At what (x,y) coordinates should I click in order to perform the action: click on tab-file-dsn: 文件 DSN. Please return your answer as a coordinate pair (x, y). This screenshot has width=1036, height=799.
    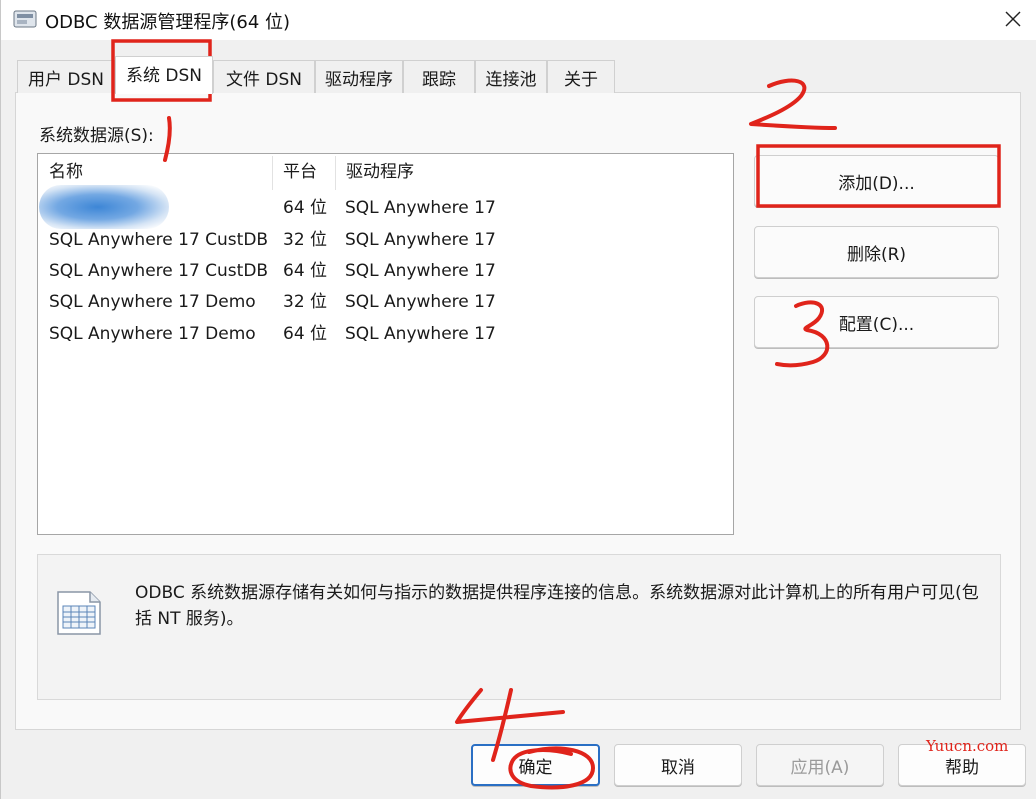
    Looking at the image, I should click on (264, 76).